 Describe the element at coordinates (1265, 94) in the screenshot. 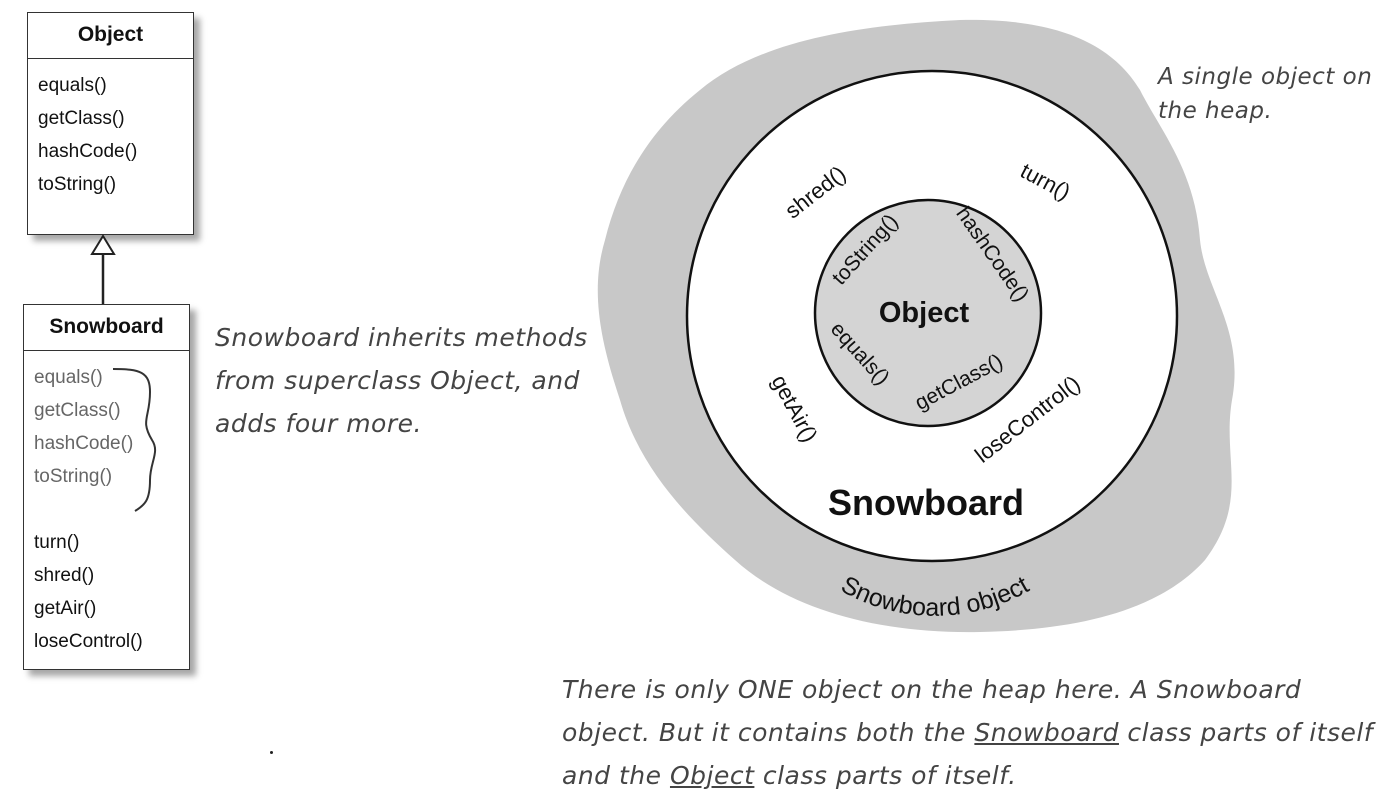

I see `single-object-note: A single object on the heap.` at that location.